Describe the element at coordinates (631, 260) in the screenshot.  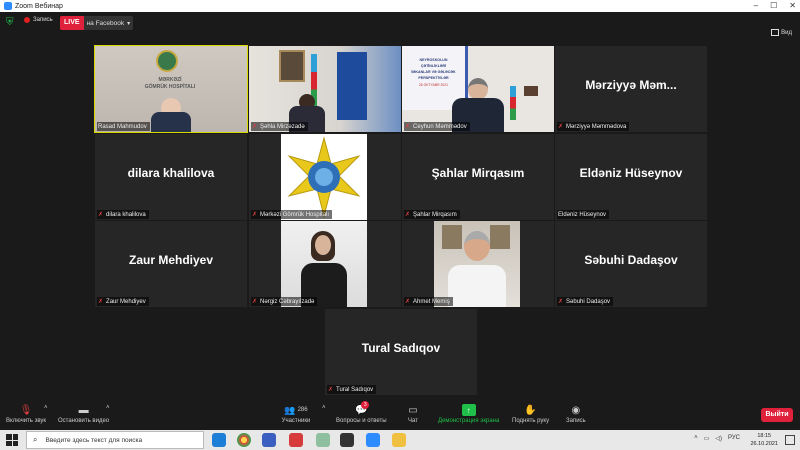
I see `participant-display-name: Səbuhi Dadaşov` at that location.